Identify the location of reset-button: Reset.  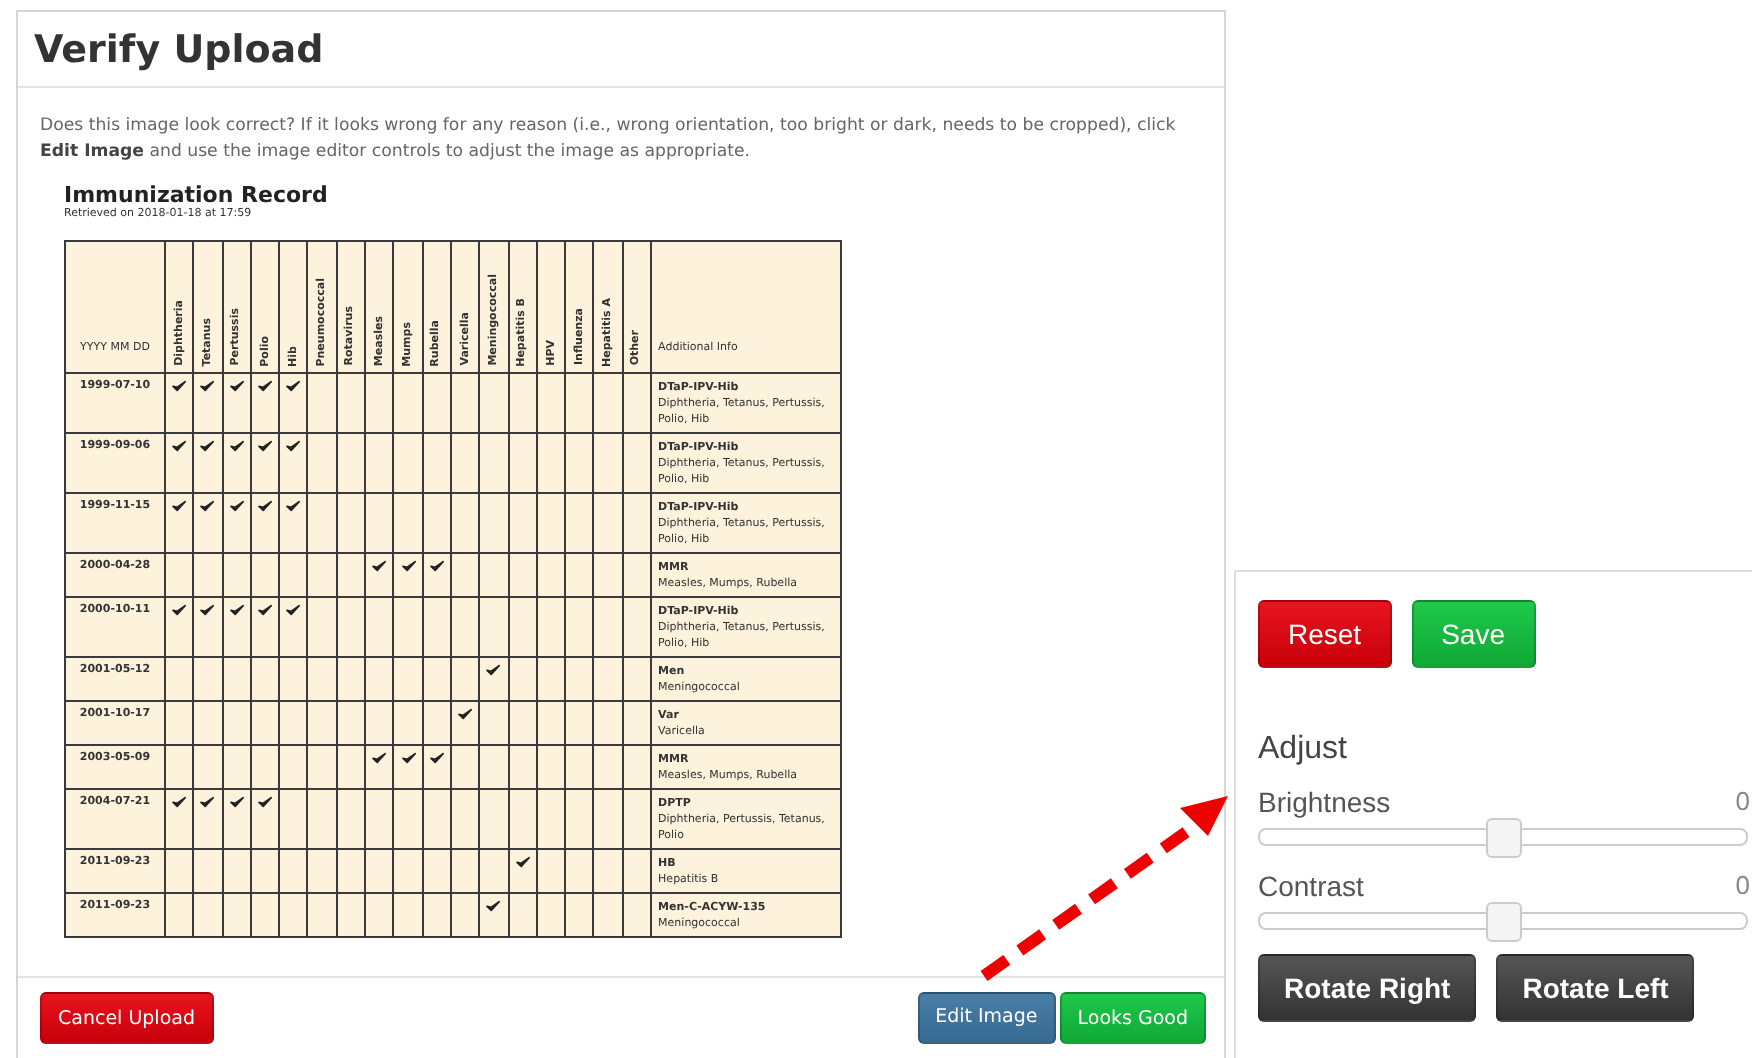
(1325, 634).